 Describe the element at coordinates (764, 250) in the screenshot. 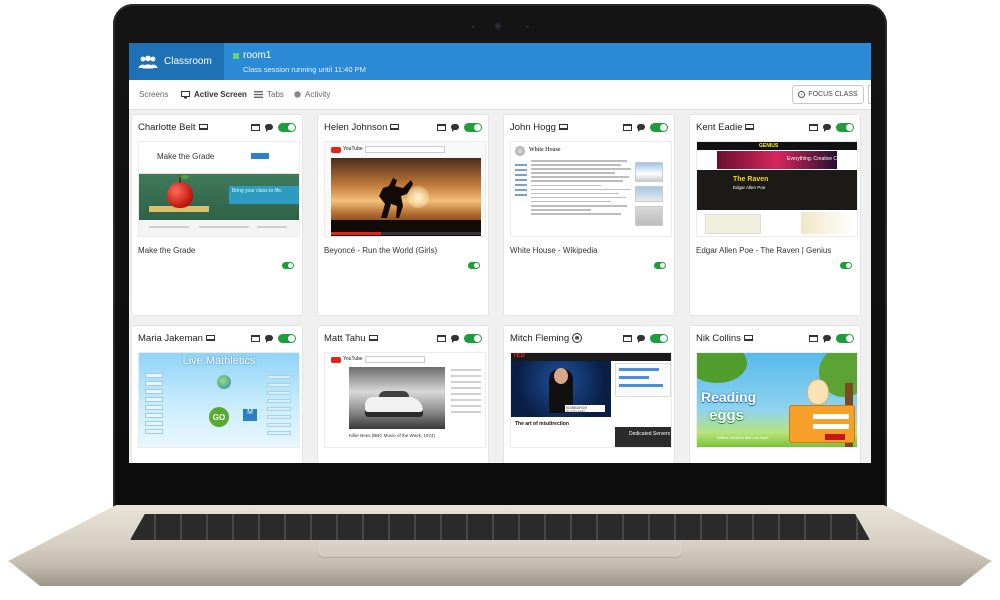

I see `page-title: Edgar Allen Poe - The Raven | Genius` at that location.